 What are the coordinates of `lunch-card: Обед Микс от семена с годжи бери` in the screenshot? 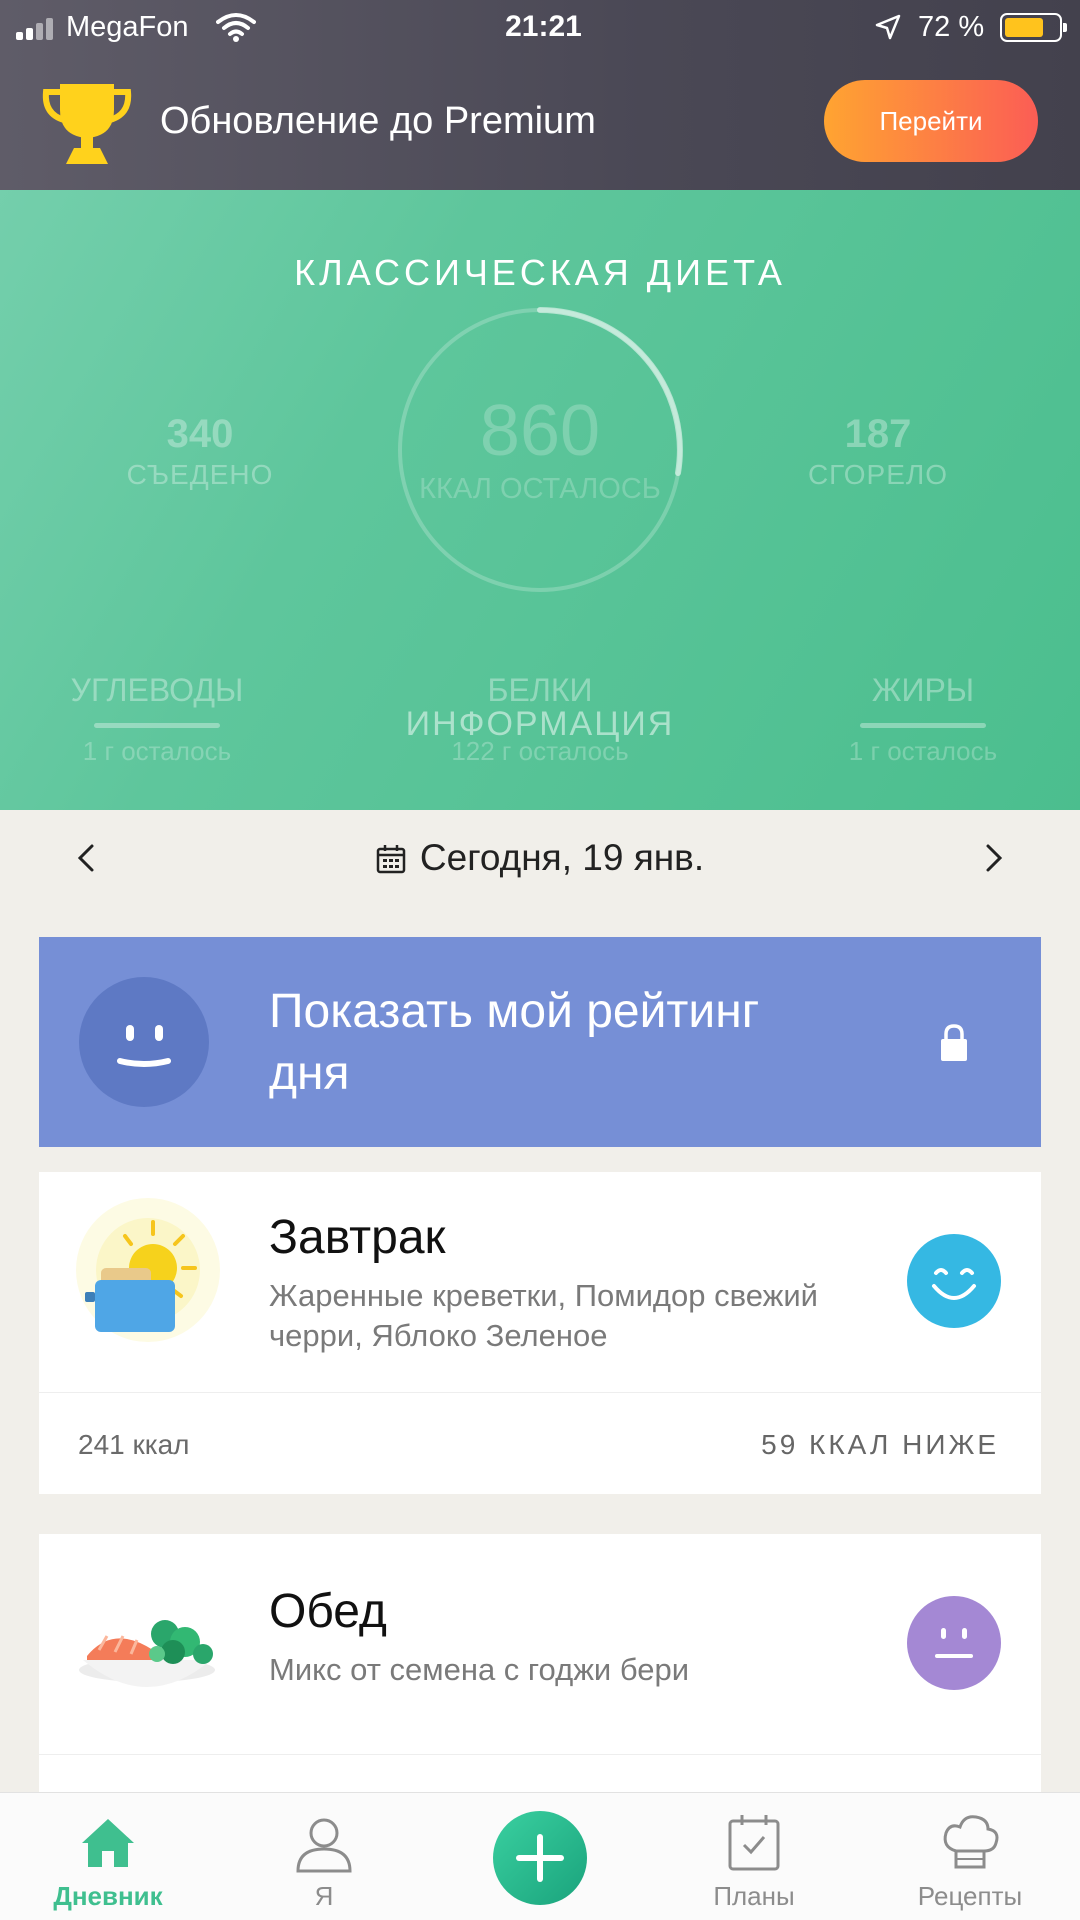 It's located at (540, 1663).